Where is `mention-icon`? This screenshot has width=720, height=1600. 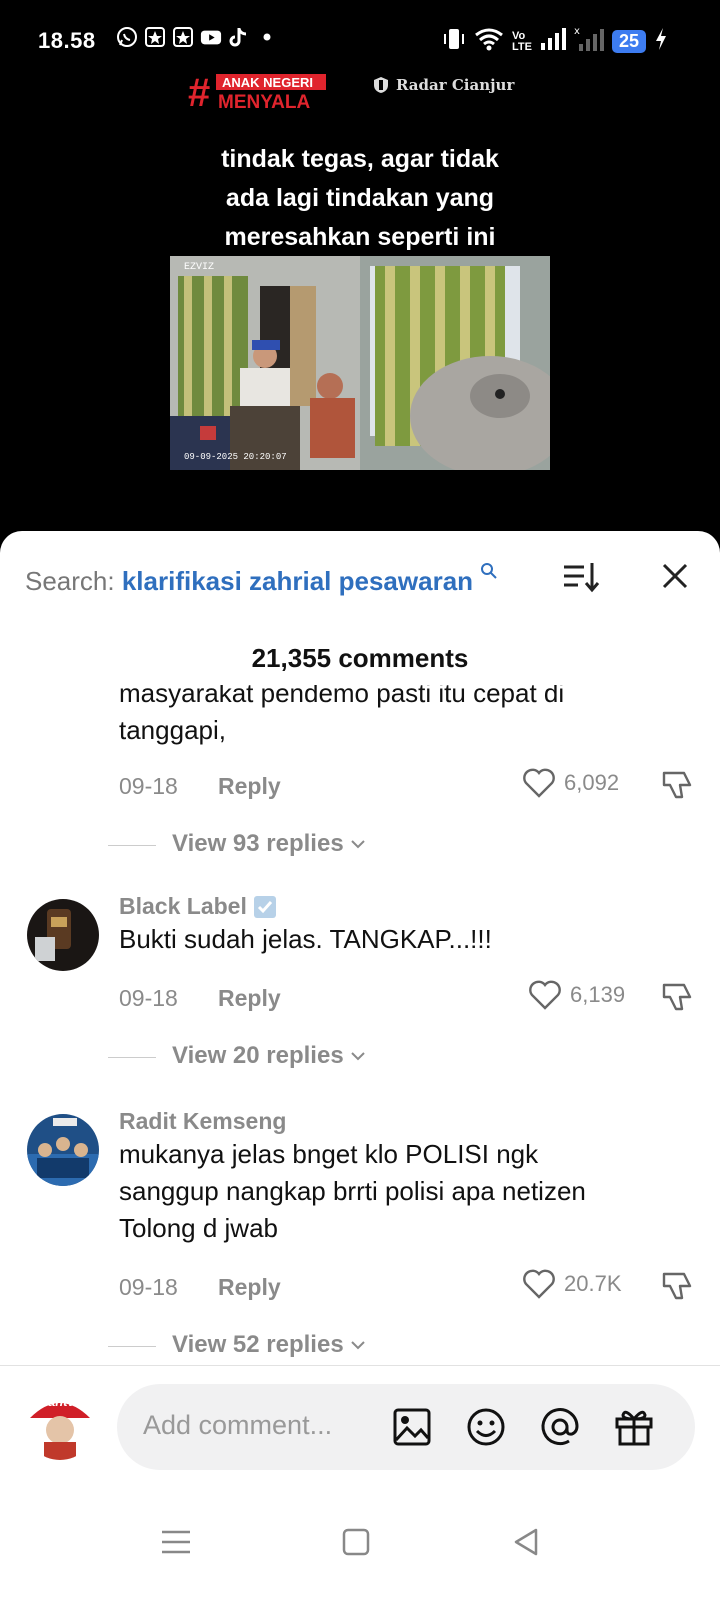 mention-icon is located at coordinates (560, 1427).